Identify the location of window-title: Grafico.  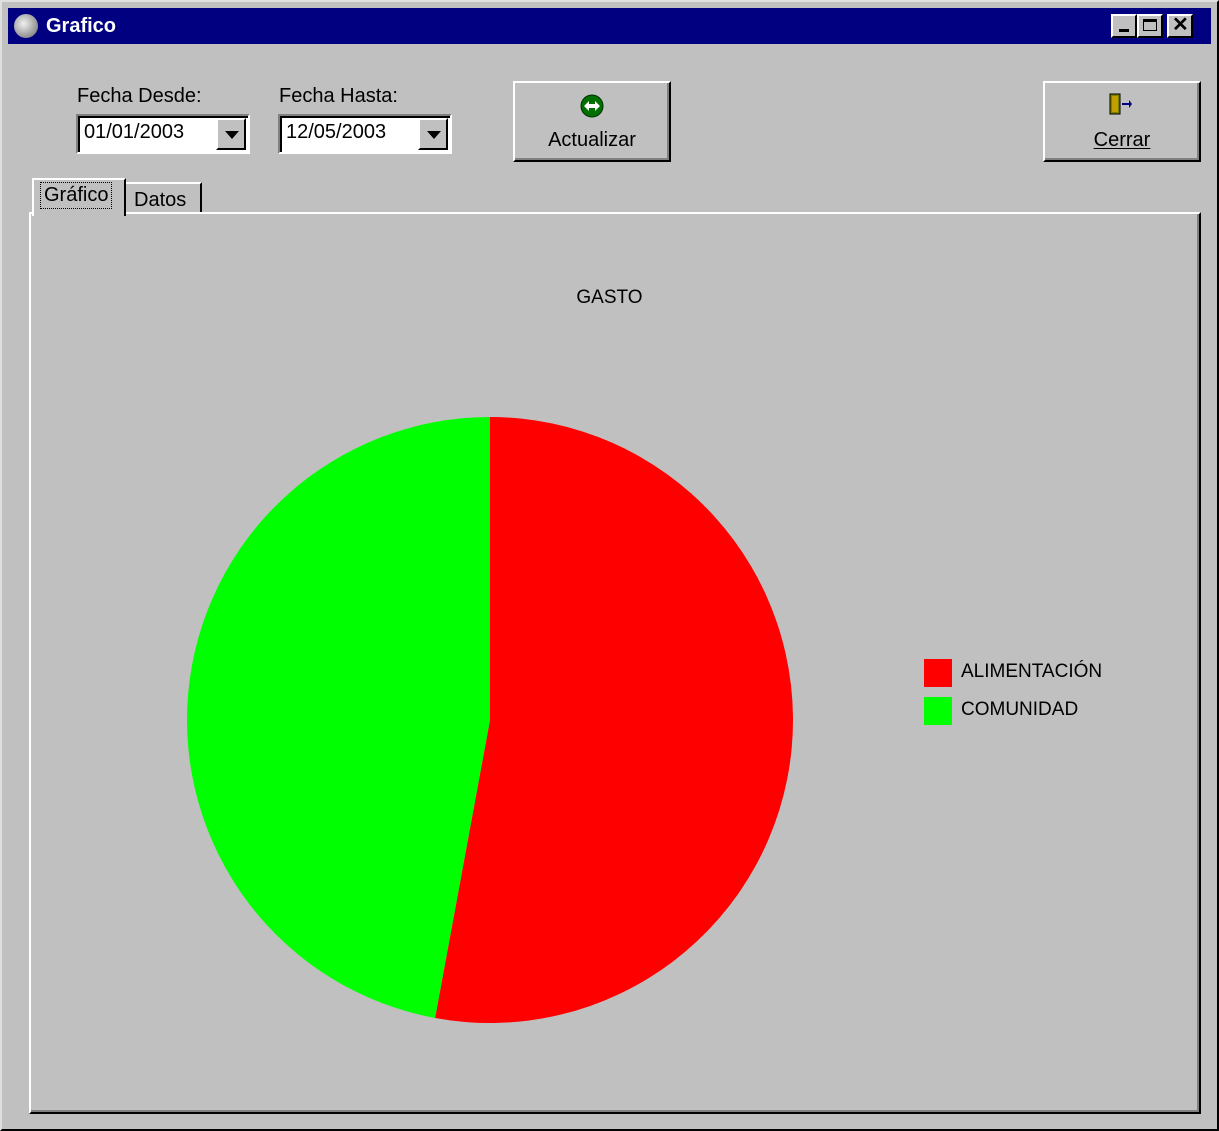
(81, 26).